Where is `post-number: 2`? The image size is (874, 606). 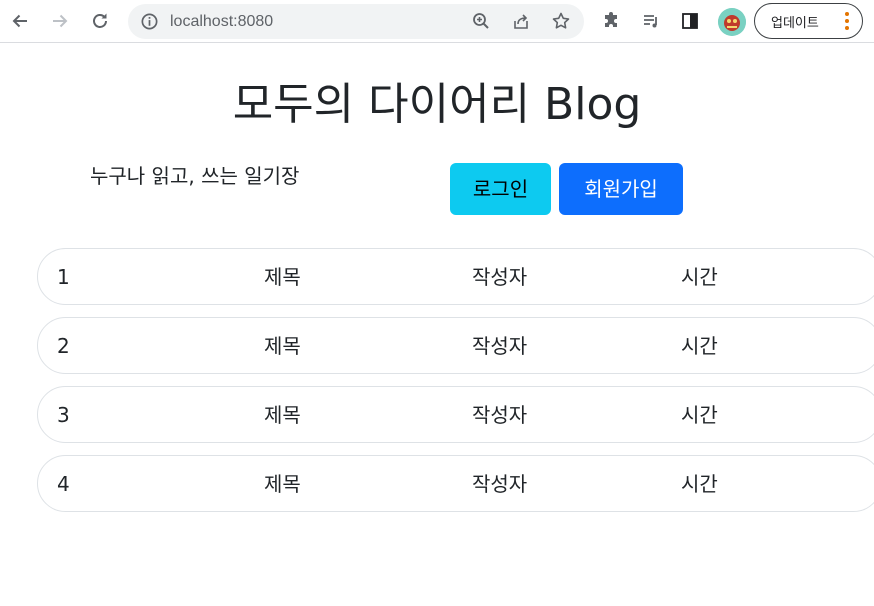
post-number: 2 is located at coordinates (63, 346).